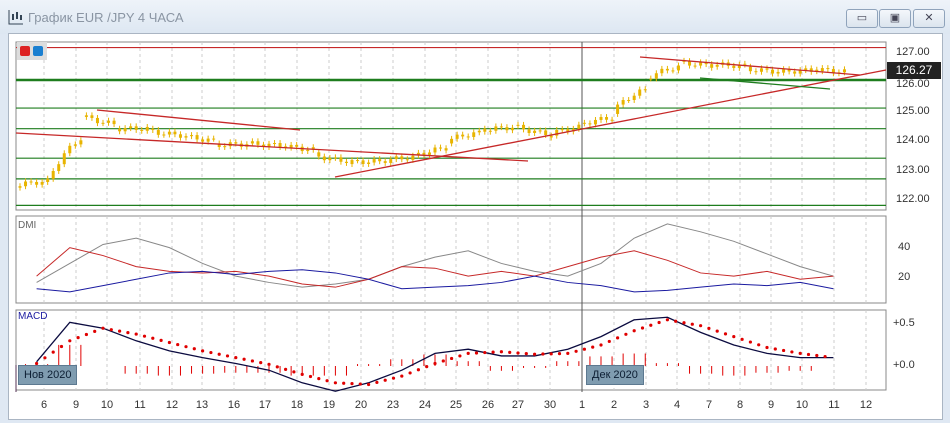 The width and height of the screenshot is (950, 423). Describe the element at coordinates (913, 199) in the screenshot. I see `price-scale-label: 122.00` at that location.